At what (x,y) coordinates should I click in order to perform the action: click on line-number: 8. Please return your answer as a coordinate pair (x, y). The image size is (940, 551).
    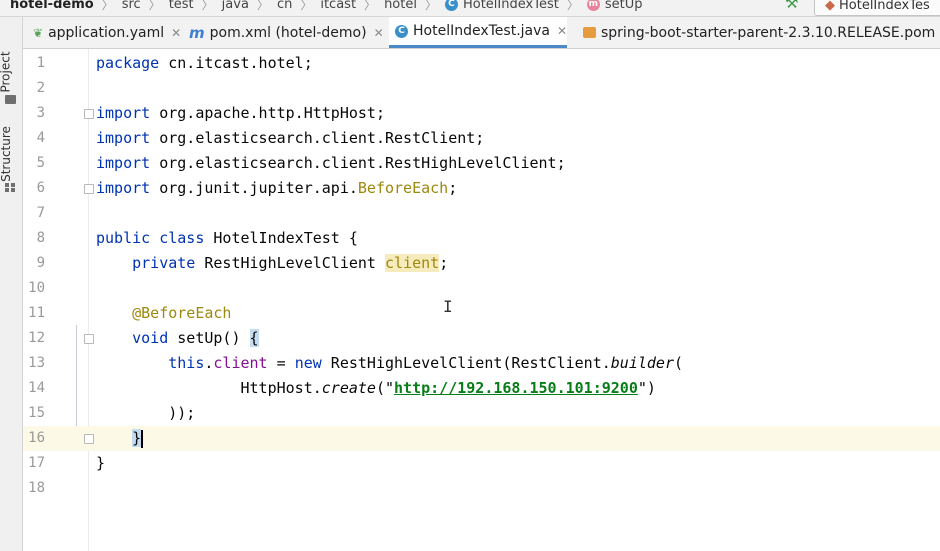
    Looking at the image, I should click on (40, 238).